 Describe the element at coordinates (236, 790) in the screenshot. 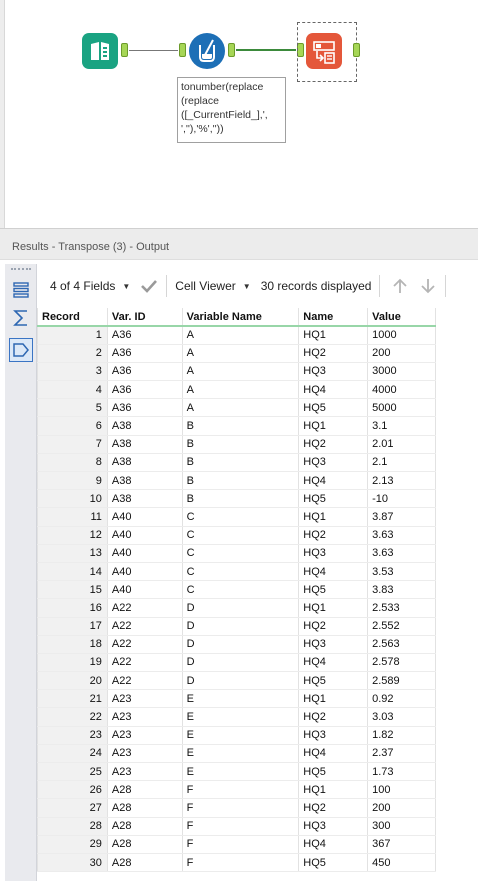

I see `table-row: 26 A28 F HQ1 100` at that location.